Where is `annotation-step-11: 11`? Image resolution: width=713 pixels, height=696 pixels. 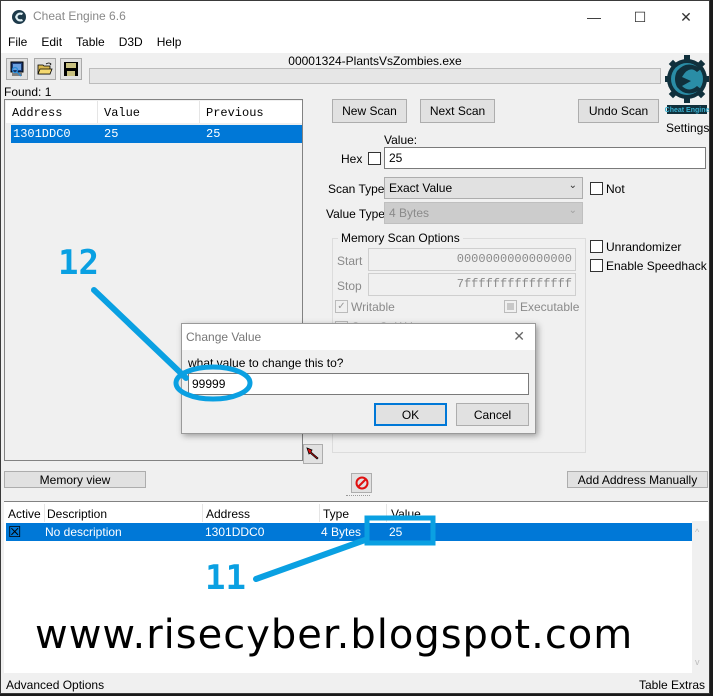
annotation-step-11: 11 is located at coordinates (225, 578).